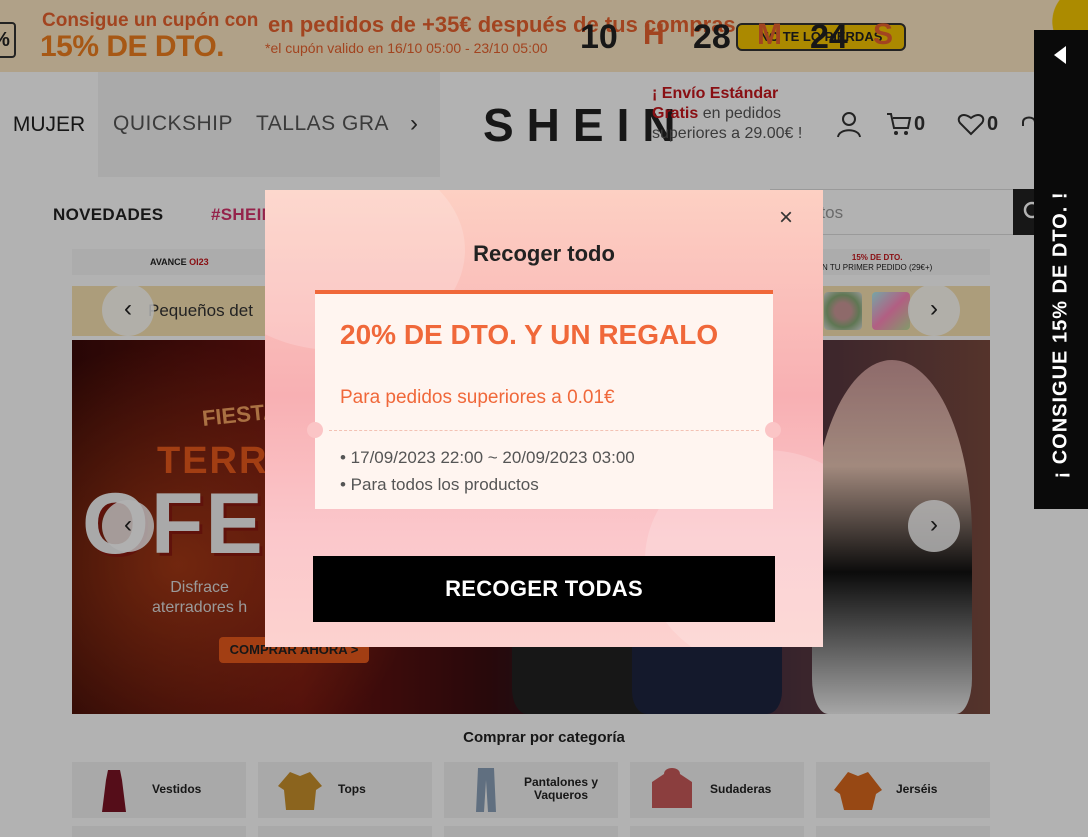 This screenshot has width=1088, height=837. I want to click on coupon-title: 20% DE DTO. Y UN REGALO, so click(529, 334).